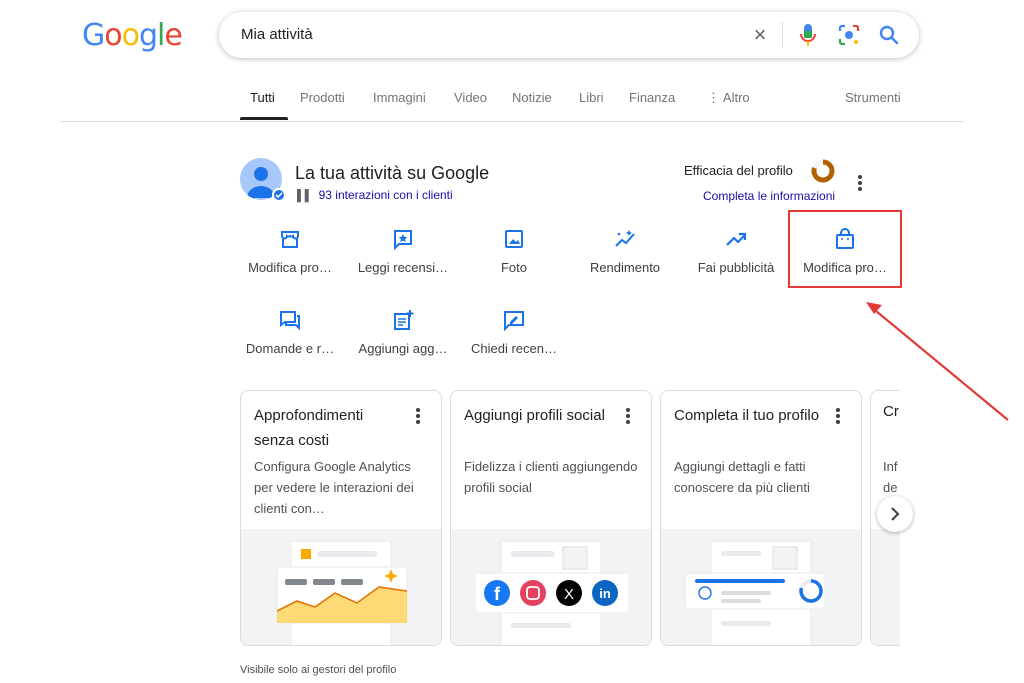 This screenshot has width=1024, height=683. Describe the element at coordinates (514, 239) in the screenshot. I see `photo-icon` at that location.